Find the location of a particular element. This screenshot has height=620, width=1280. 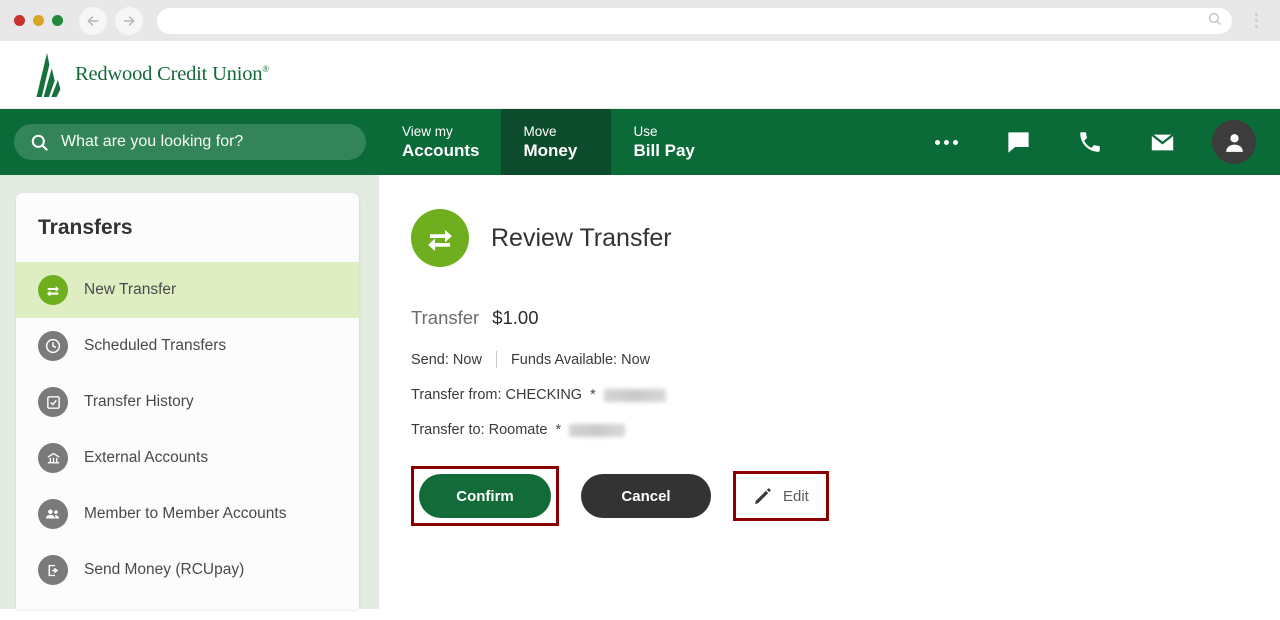

nav-tab-bill-pay-line1: Use is located at coordinates (645, 131).